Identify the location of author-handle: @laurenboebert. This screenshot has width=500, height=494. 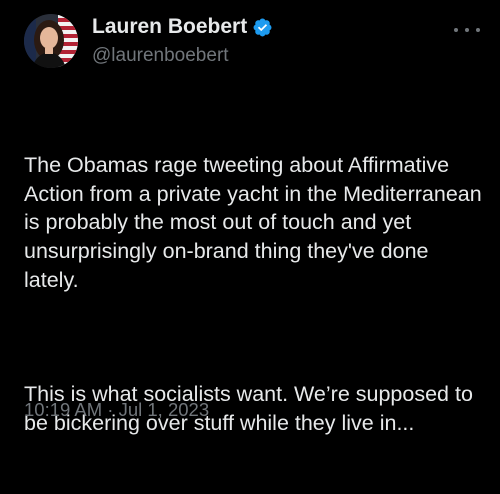
(160, 56).